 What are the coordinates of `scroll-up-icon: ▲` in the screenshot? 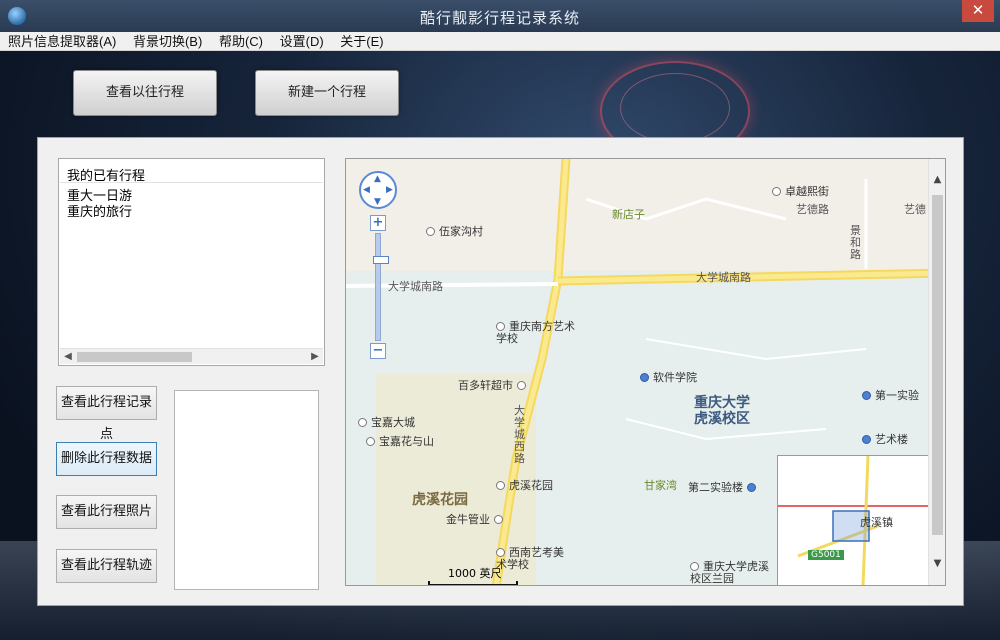 It's located at (937, 179).